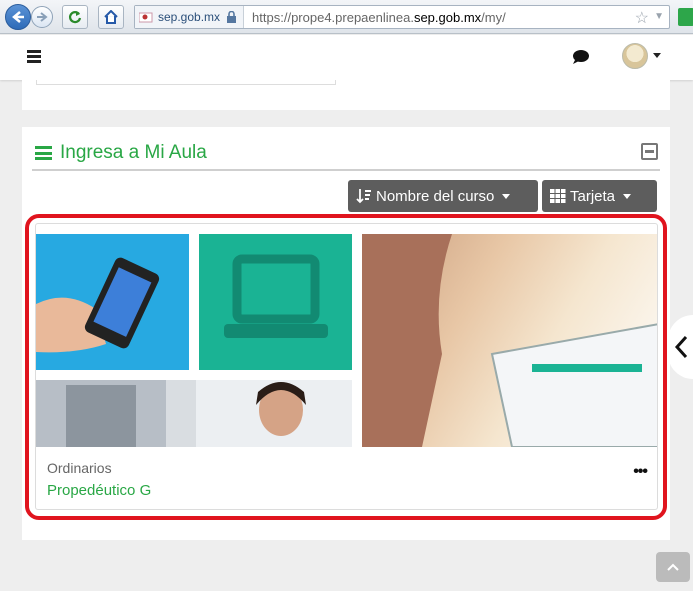 This screenshot has width=693, height=591. I want to click on list-icon, so click(43, 153).